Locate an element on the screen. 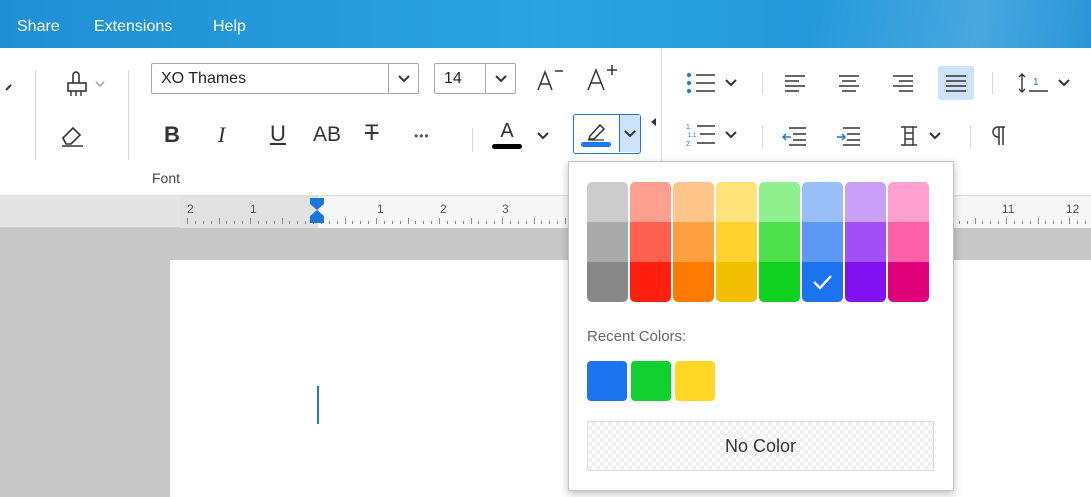 Image resolution: width=1091 pixels, height=497 pixels. font-size-combo: 14 is located at coordinates (475, 78).